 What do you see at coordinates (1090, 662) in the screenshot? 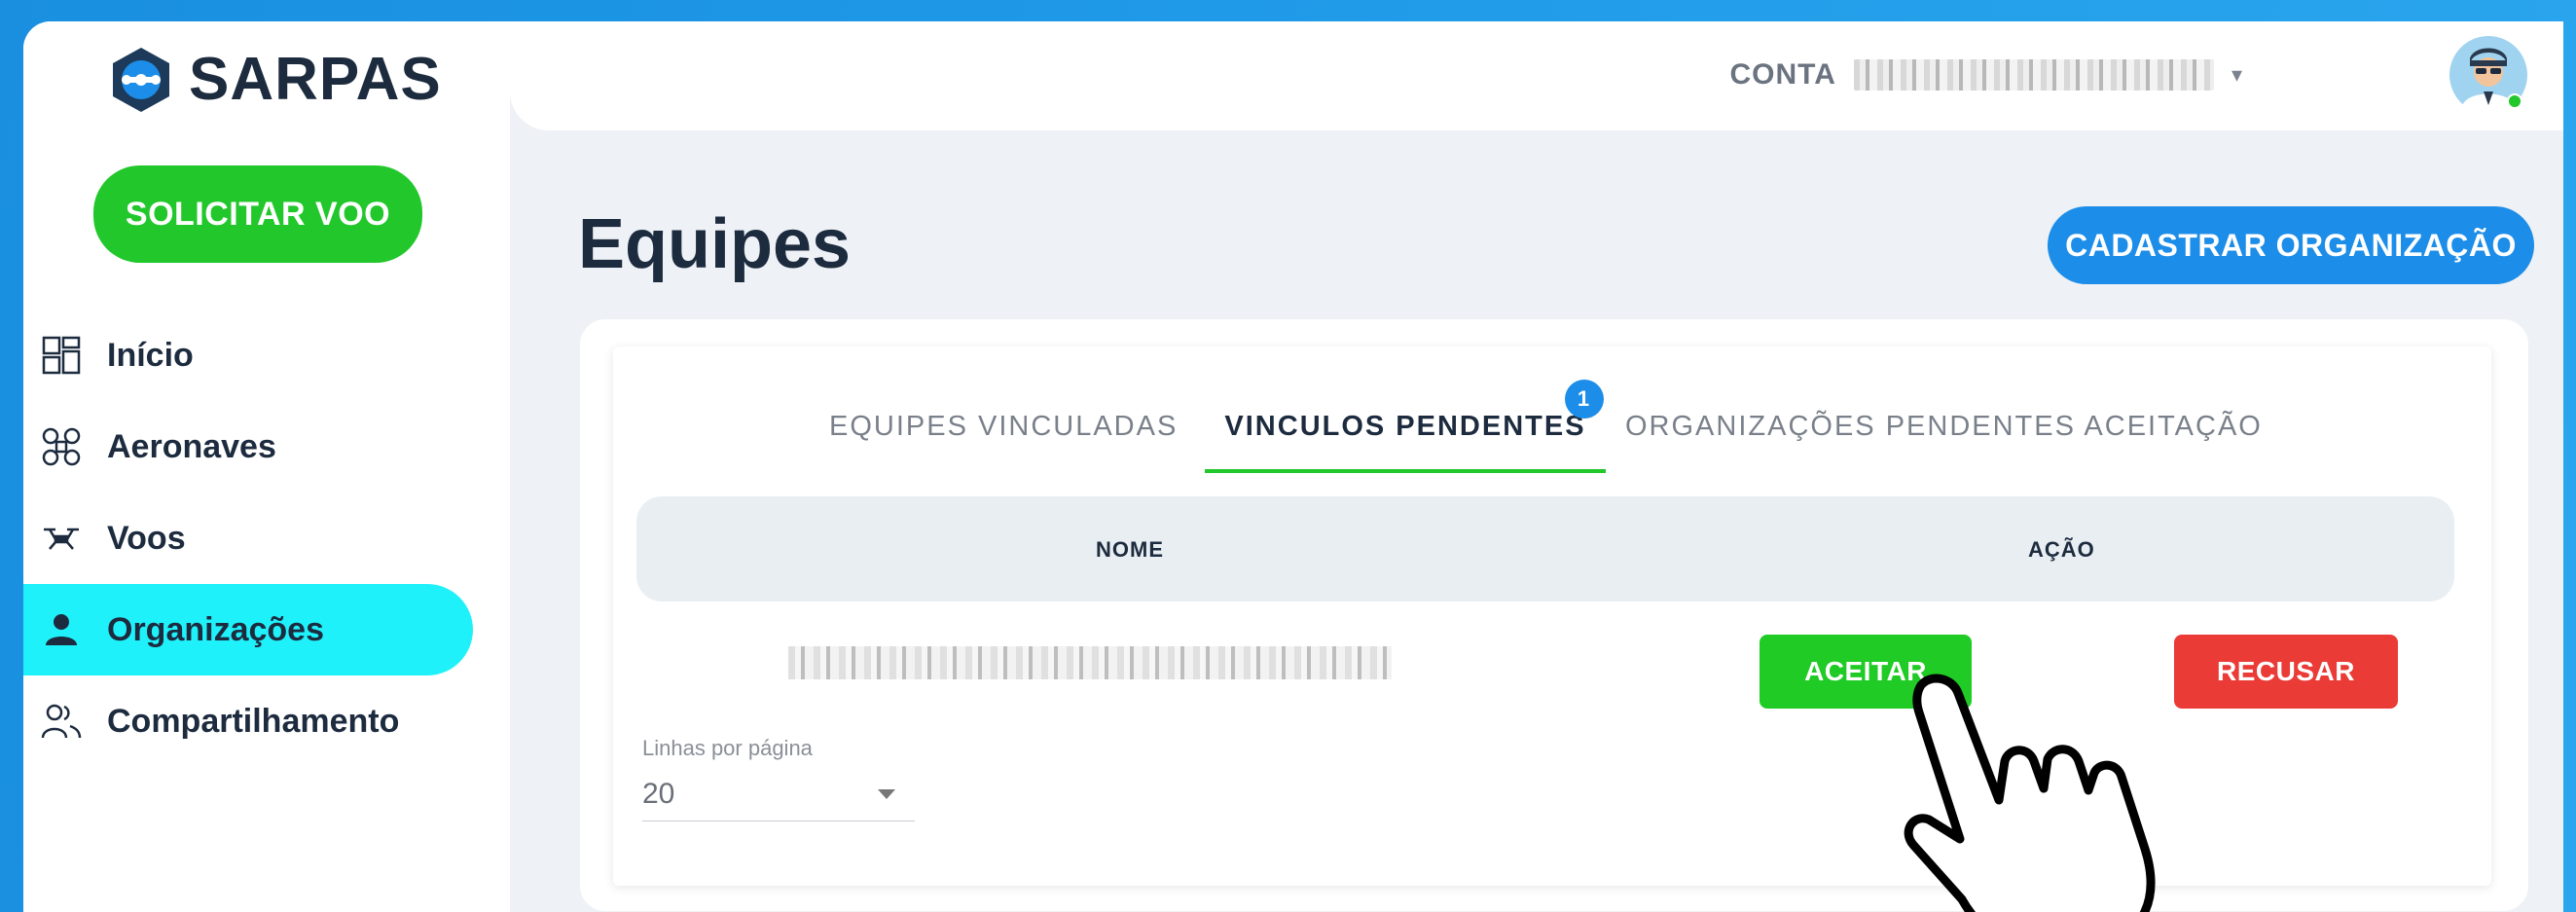
I see `organization-name-redacted` at bounding box center [1090, 662].